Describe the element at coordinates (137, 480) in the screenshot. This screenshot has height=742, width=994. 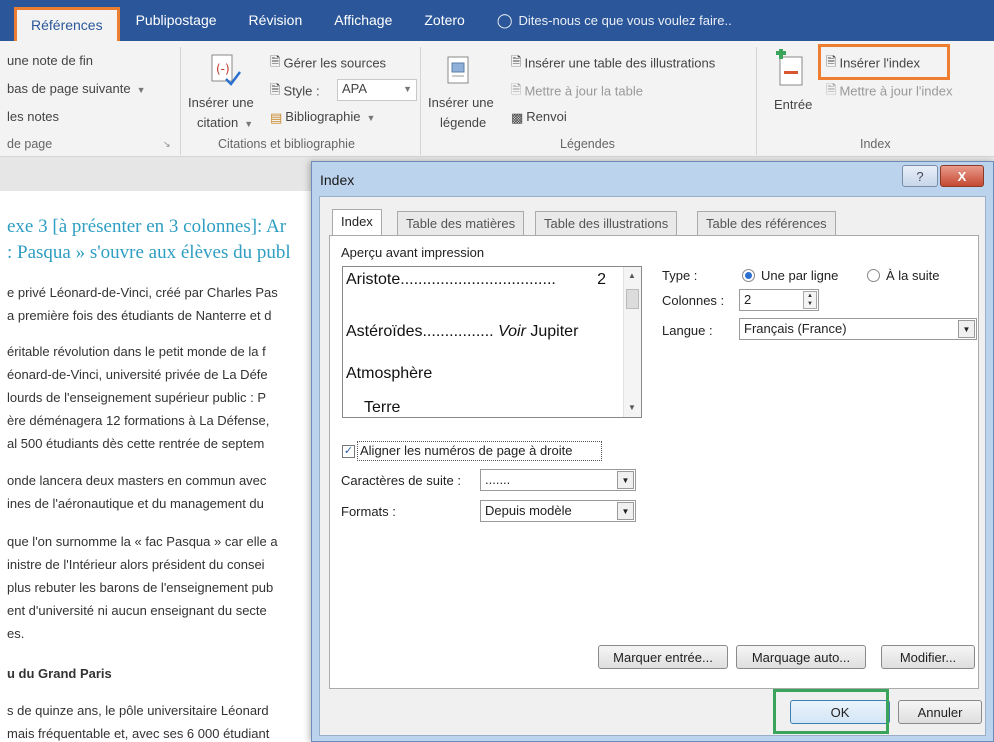
I see `doc-text-line: onde lancera deux masters en commun avec` at that location.